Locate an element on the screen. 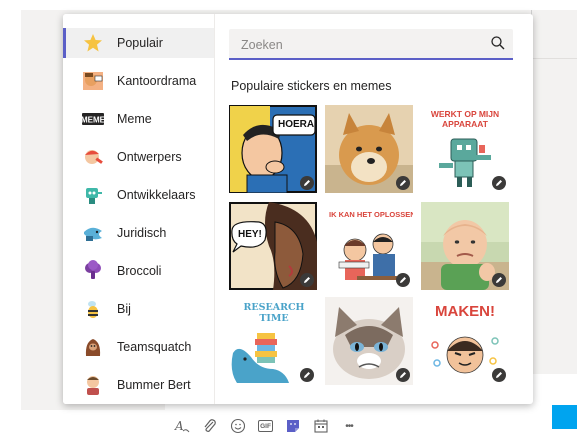 The image size is (577, 435). search-placeholder: Zoeken is located at coordinates (262, 45).